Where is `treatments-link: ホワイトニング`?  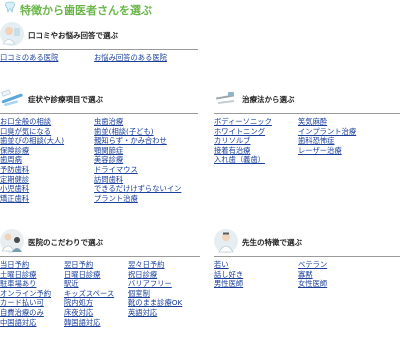
treatments-link: ホワイトニング is located at coordinates (243, 132).